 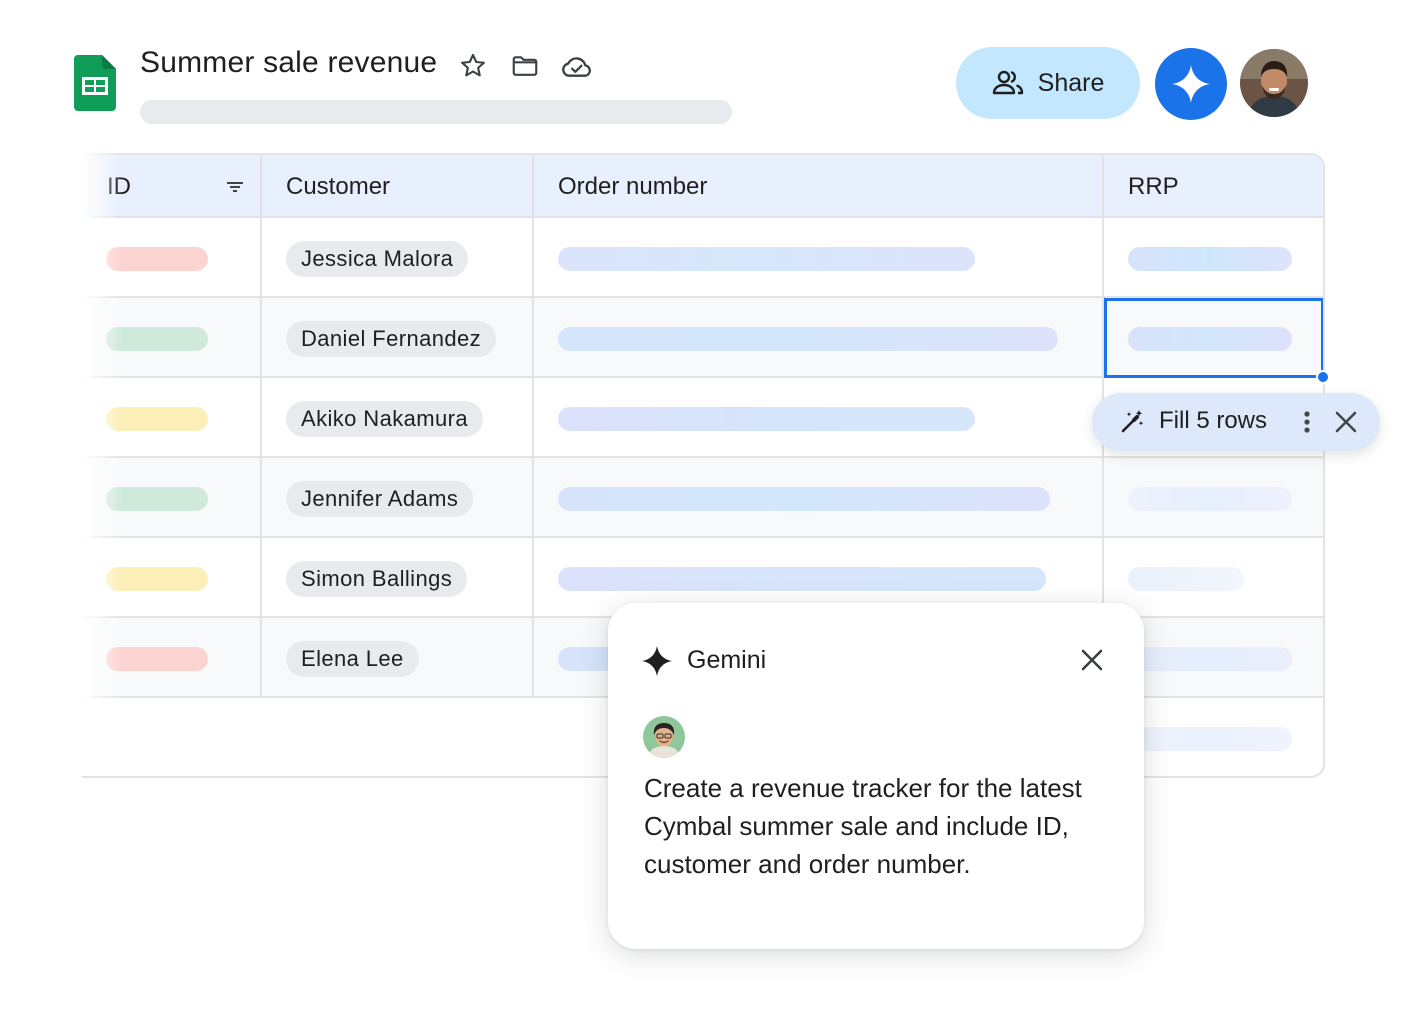 I want to click on gemini-title: Gemini, so click(x=727, y=660).